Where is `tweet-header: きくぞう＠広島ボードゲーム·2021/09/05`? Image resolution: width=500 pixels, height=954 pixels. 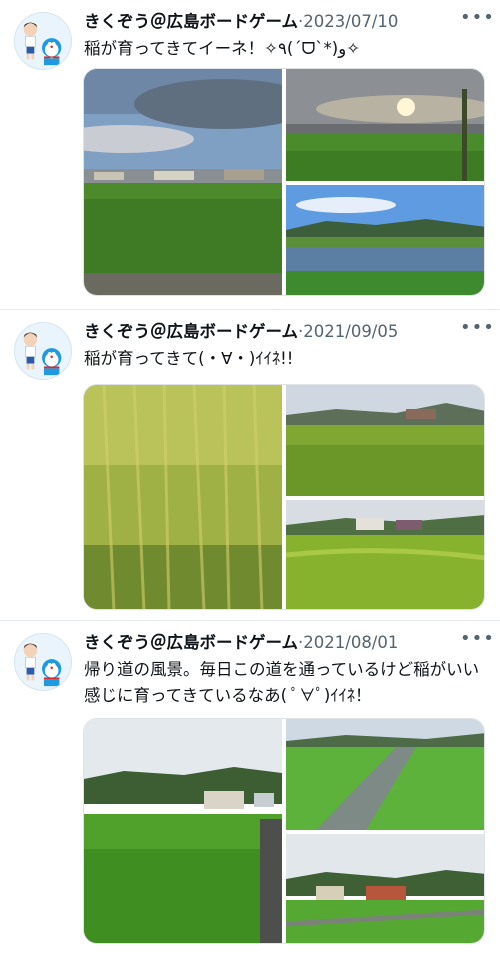 tweet-header: きくぞう＠広島ボードゲーム·2021/09/05 is located at coordinates (274, 332).